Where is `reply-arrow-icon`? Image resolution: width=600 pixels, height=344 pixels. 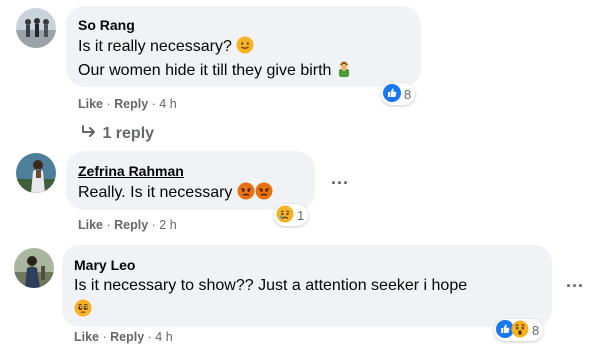
reply-arrow-icon is located at coordinates (91, 133).